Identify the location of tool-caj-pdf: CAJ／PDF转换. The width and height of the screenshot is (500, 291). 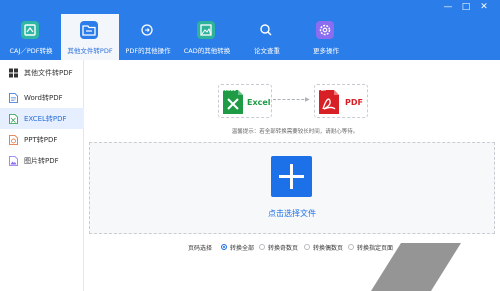
(31, 37).